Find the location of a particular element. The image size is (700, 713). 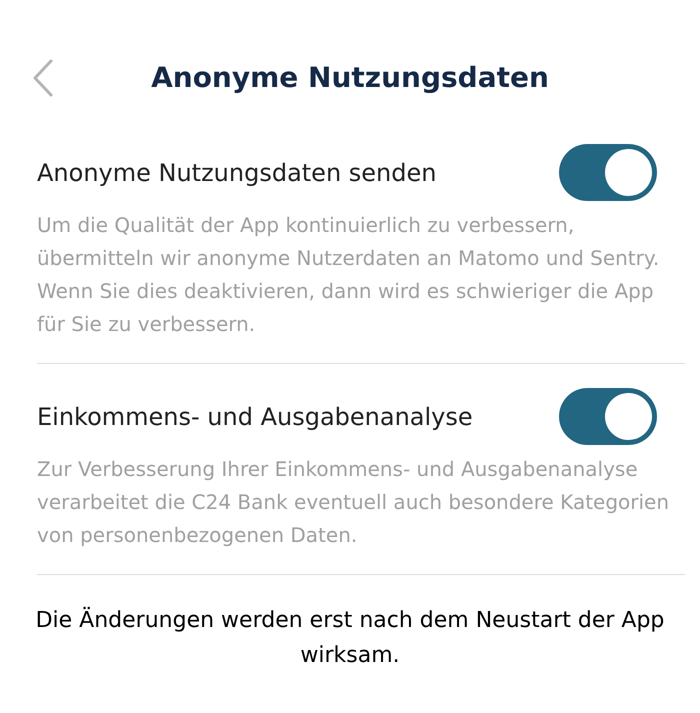

back-chevron-icon is located at coordinates (43, 78).